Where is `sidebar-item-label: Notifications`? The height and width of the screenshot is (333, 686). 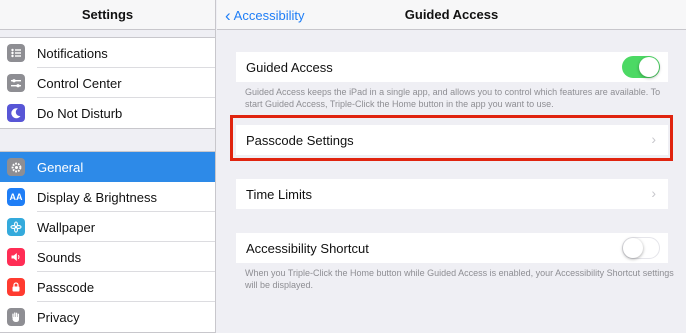 sidebar-item-label: Notifications is located at coordinates (72, 53).